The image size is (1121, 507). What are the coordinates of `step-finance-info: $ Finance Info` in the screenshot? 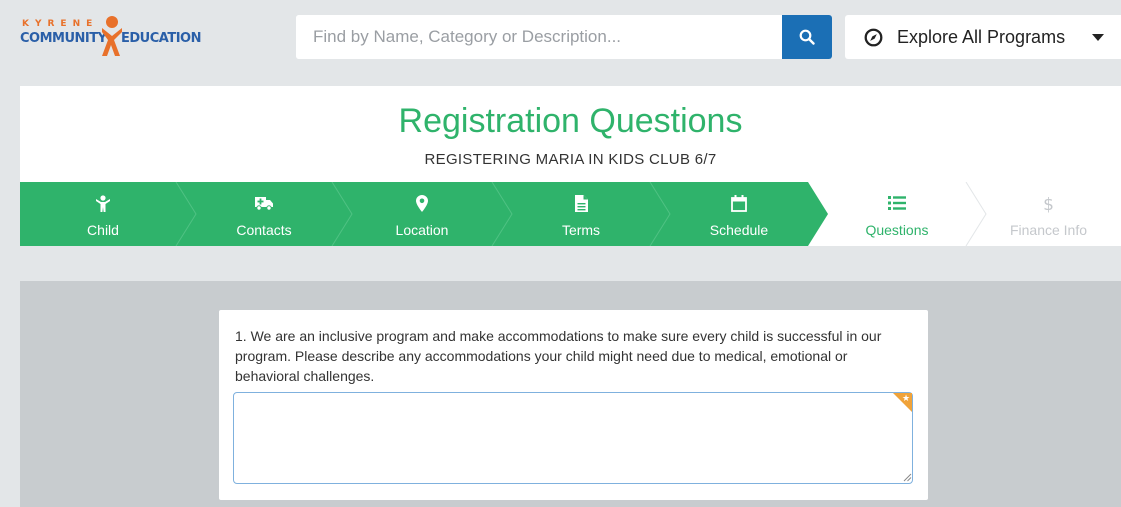 It's located at (1048, 214).